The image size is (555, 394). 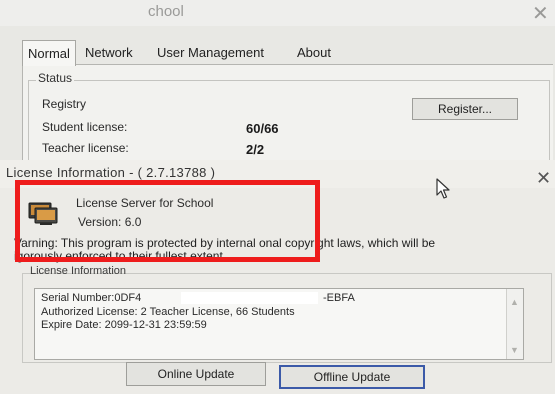 I want to click on student-license-value: 60/66, so click(x=262, y=128).